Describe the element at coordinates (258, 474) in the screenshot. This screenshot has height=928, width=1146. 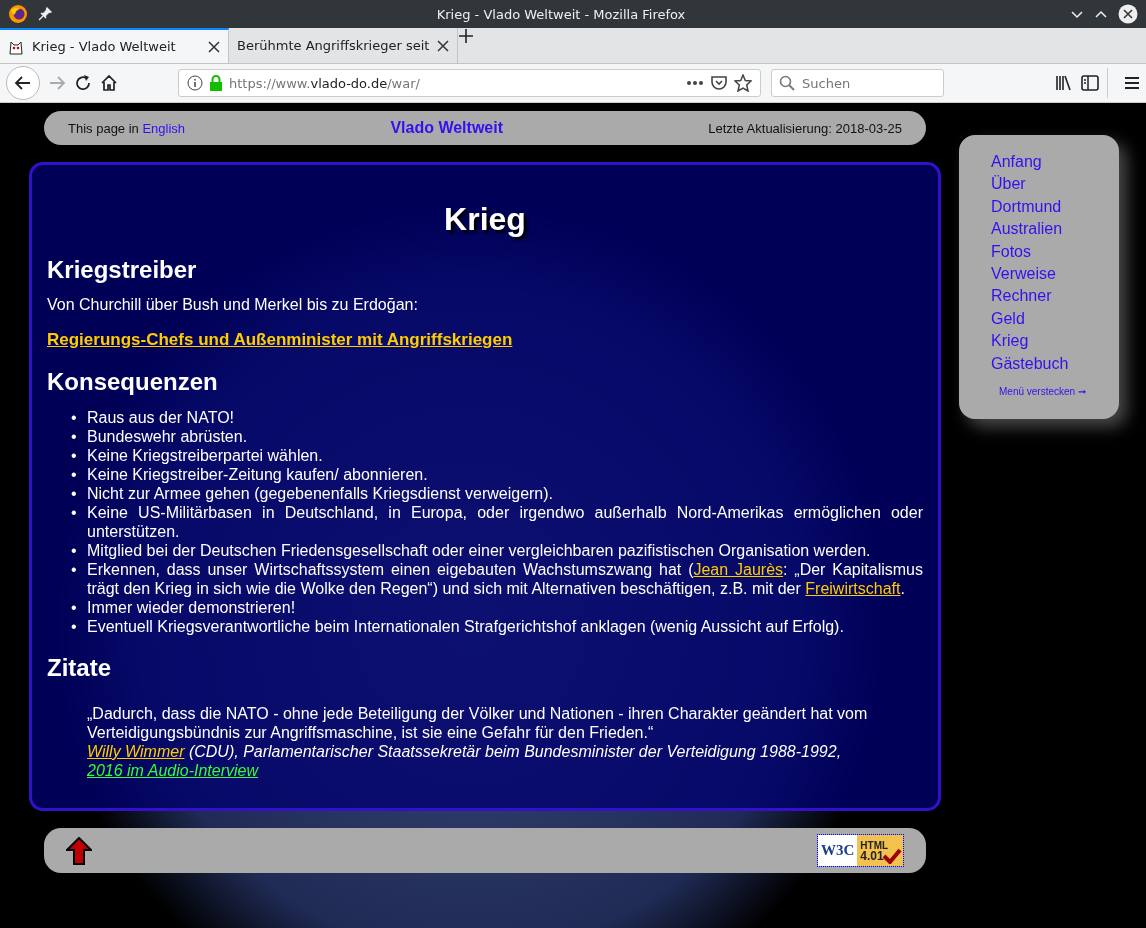
I see `list-item: Keine Kriegstreiber-Zeitung kaufen/ abonnieren.` at that location.